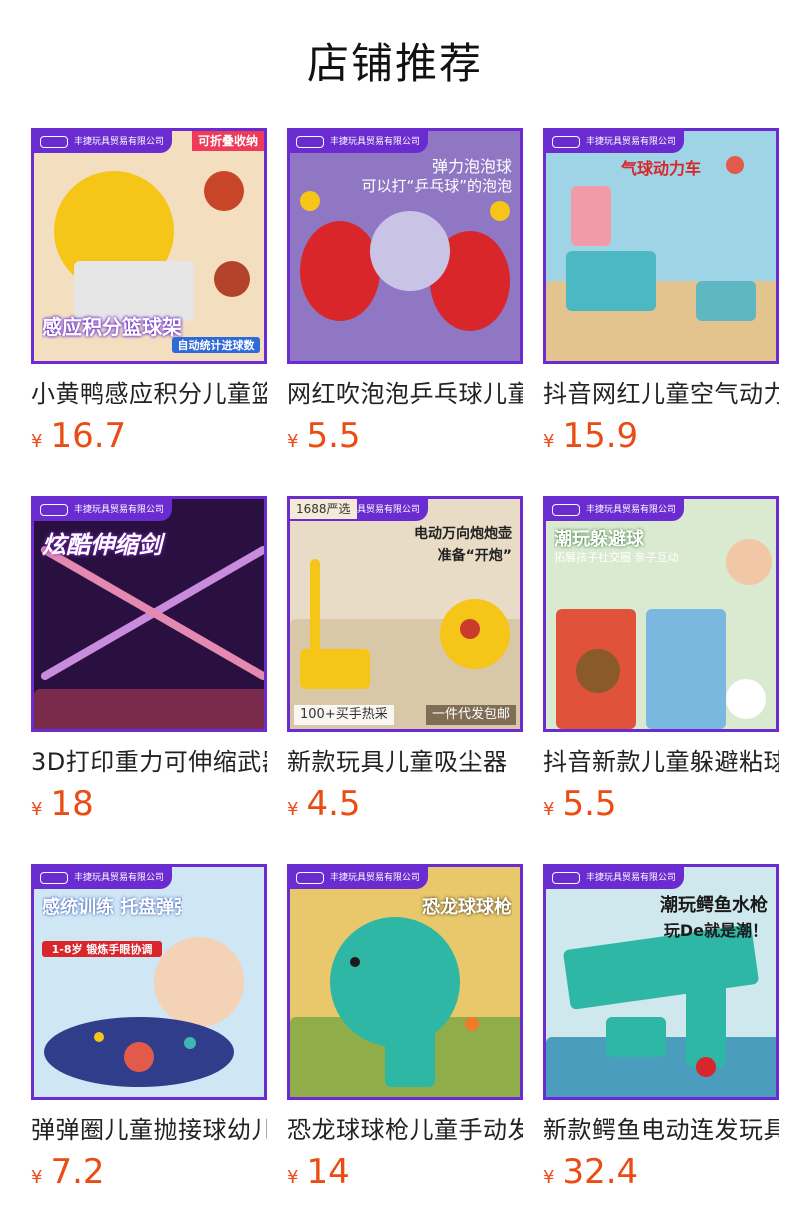  I want to click on product-price: ¥32.4, so click(661, 1172).